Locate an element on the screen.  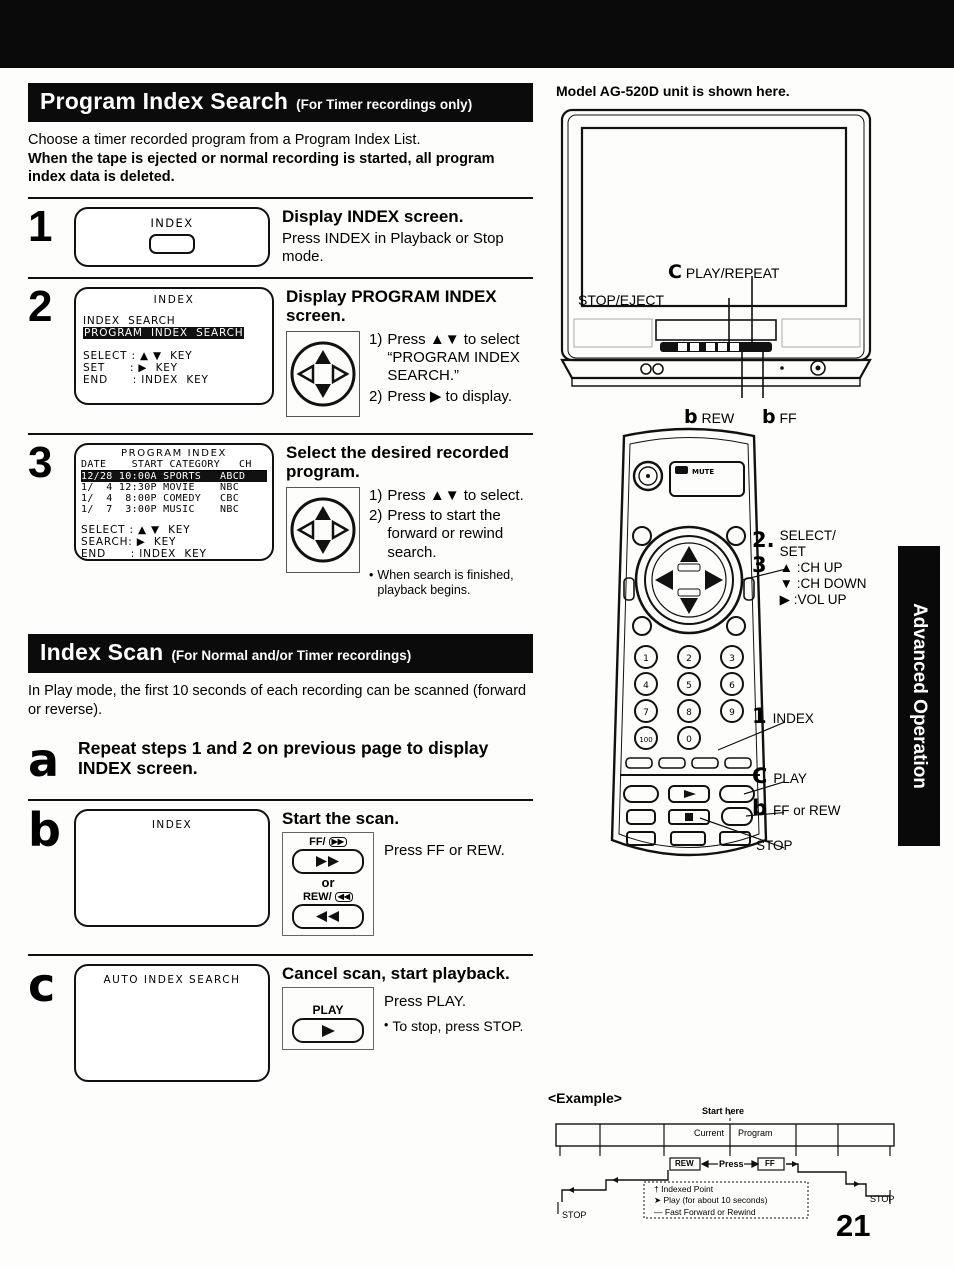
legend-mark-play: ➤ is located at coordinates (658, 1200).